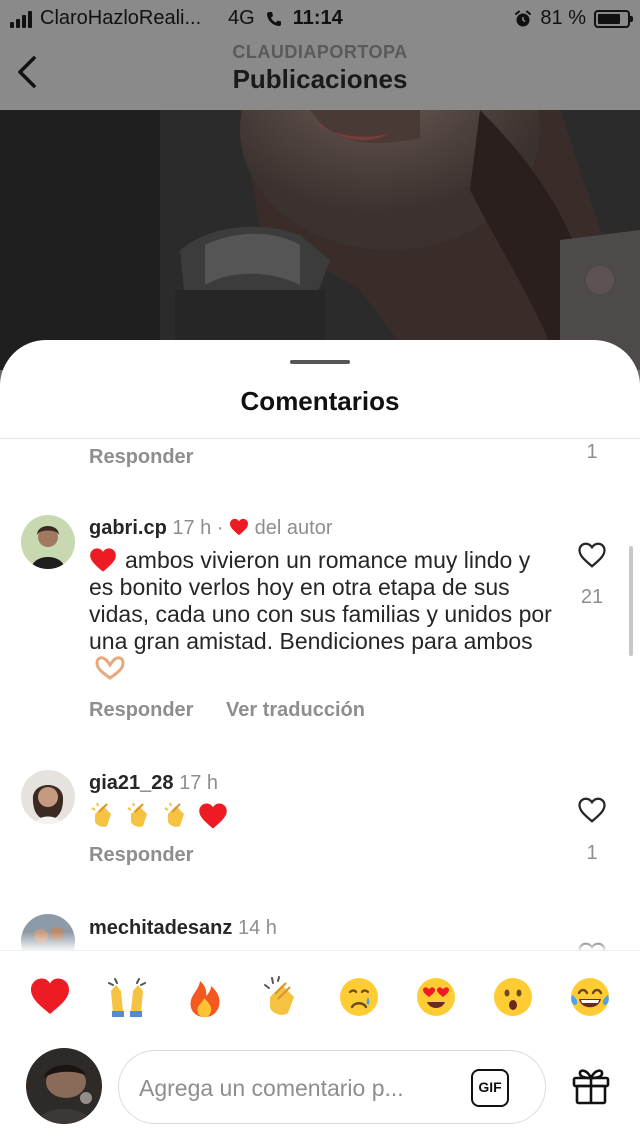 This screenshot has height=1137, width=640. I want to click on crying-face-emoji-button, so click(359, 997).